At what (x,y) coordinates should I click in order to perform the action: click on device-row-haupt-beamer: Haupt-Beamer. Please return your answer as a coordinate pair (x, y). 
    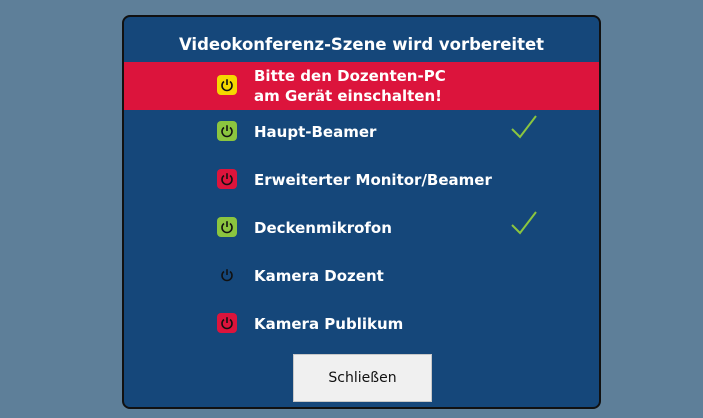
    Looking at the image, I should click on (361, 131).